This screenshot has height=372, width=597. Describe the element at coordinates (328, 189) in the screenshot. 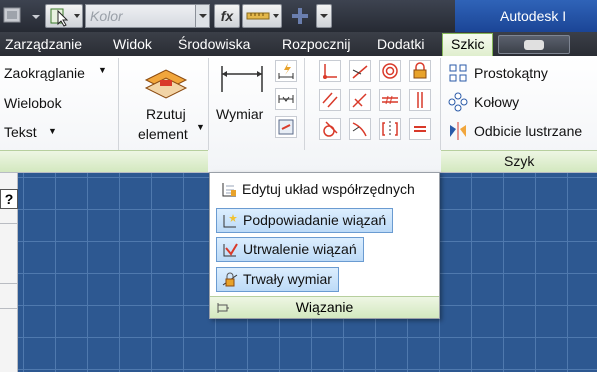

I see `edit-coordinate-system-label: Edytuj układ współrzędnych` at that location.